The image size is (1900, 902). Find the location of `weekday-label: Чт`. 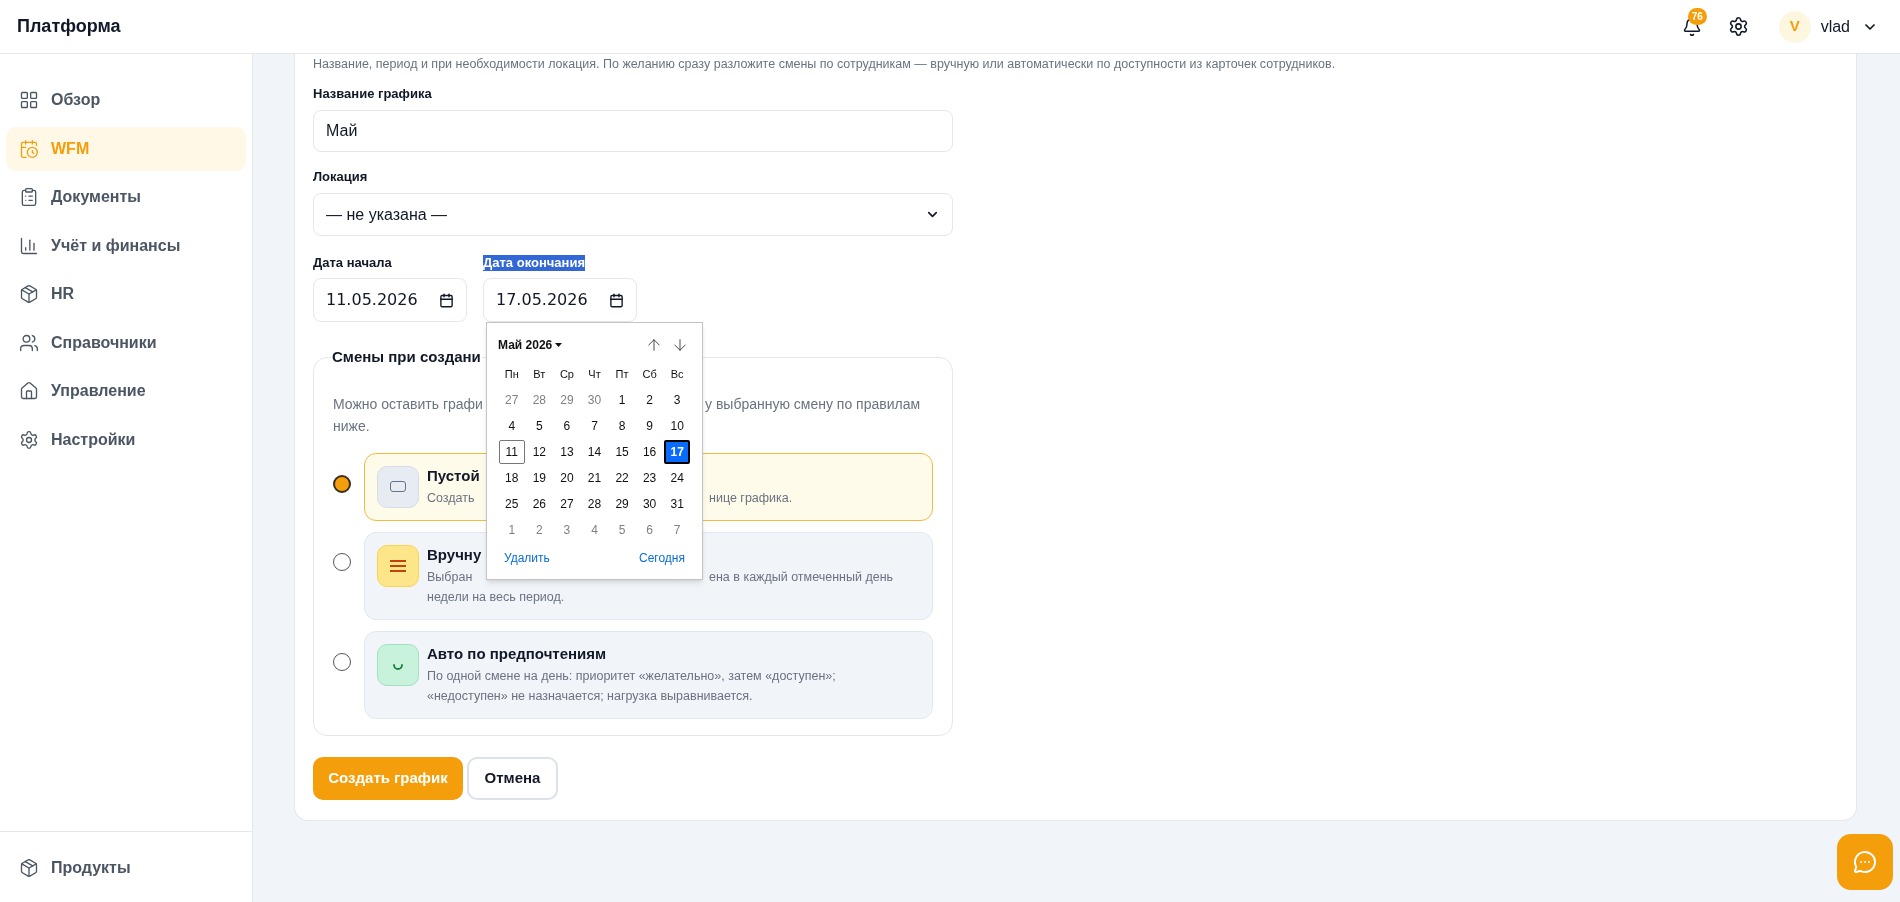

weekday-label: Чт is located at coordinates (594, 374).